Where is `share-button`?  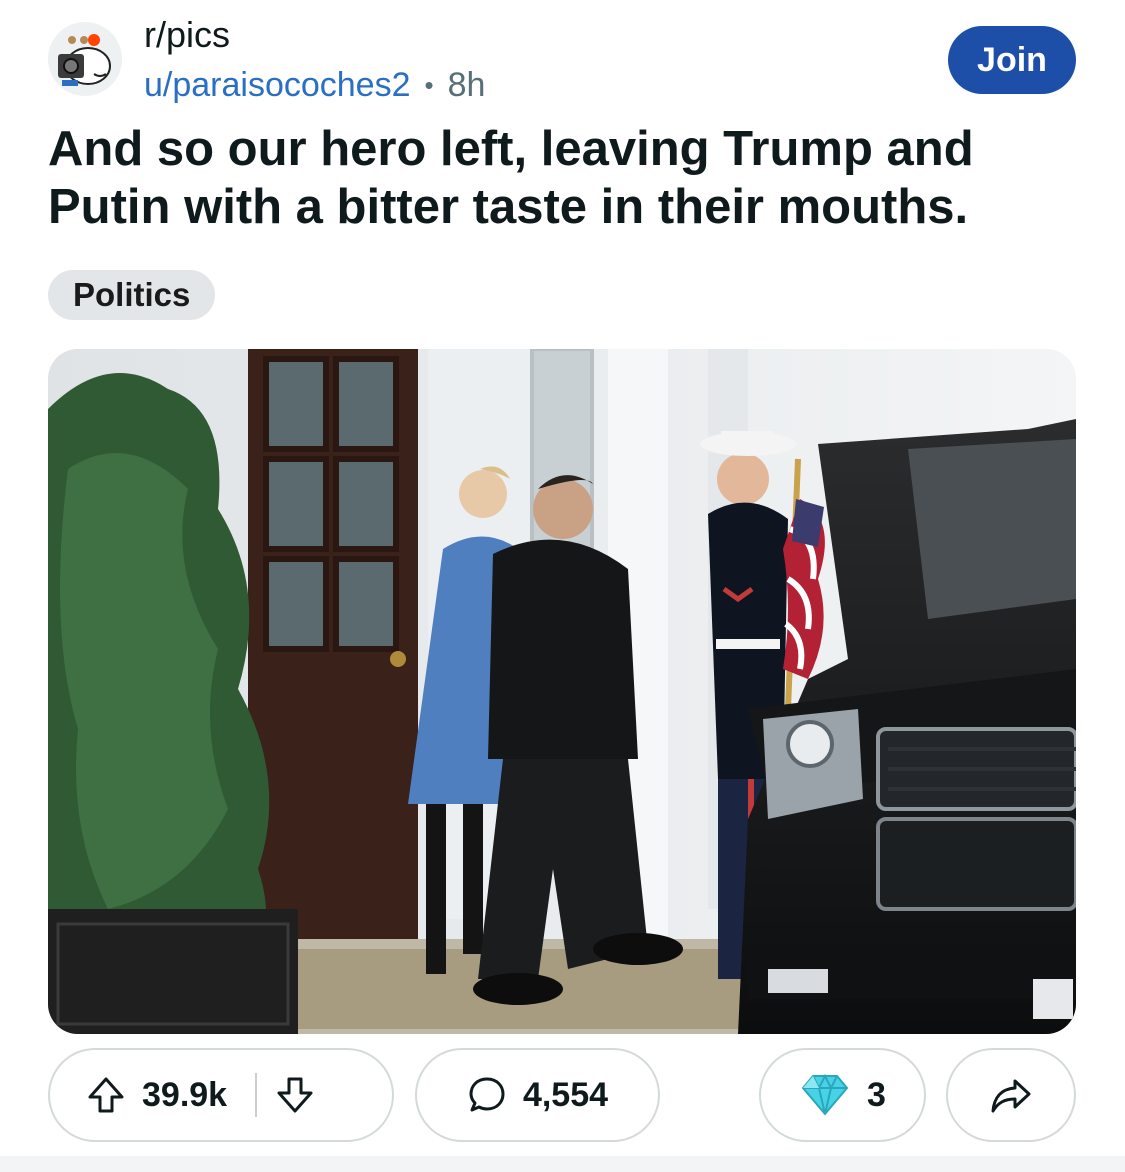 share-button is located at coordinates (1011, 1095).